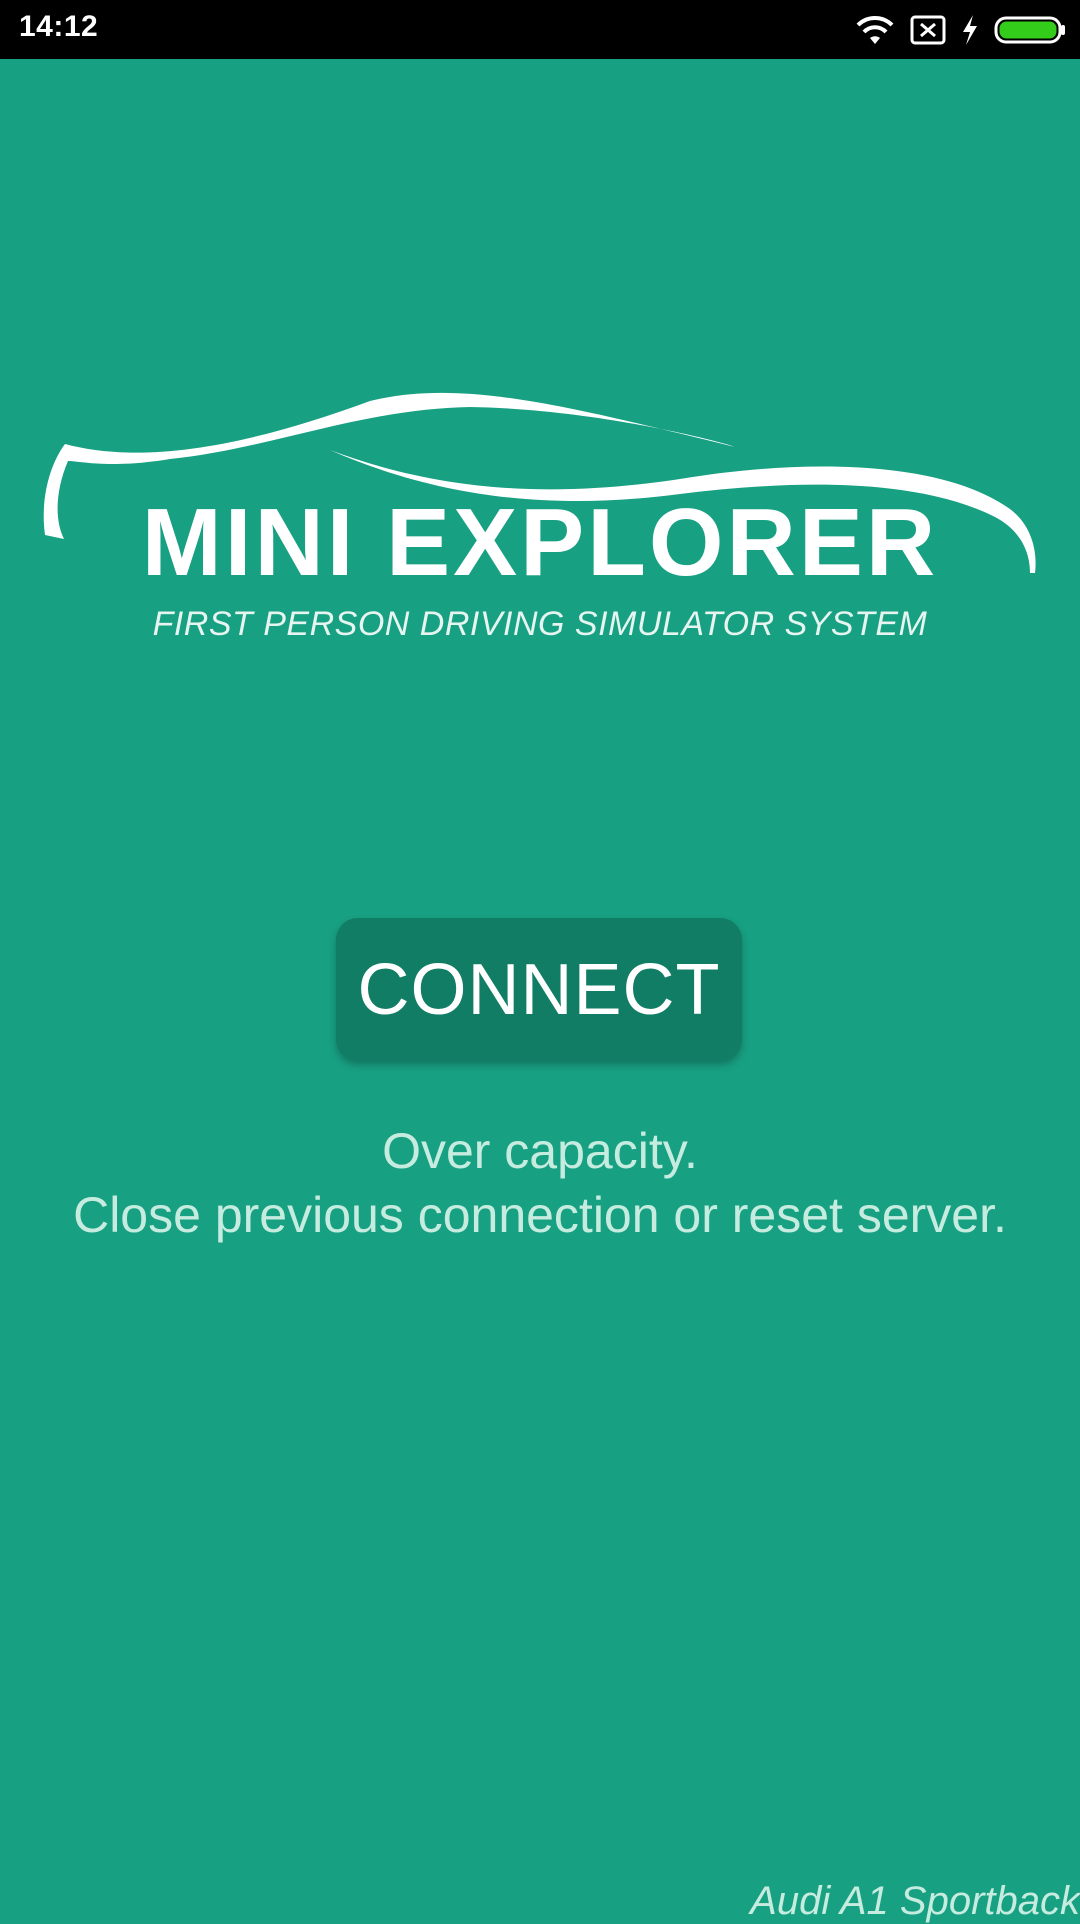  What do you see at coordinates (540, 1151) in the screenshot?
I see `status-message-line-1: Over capacity.` at bounding box center [540, 1151].